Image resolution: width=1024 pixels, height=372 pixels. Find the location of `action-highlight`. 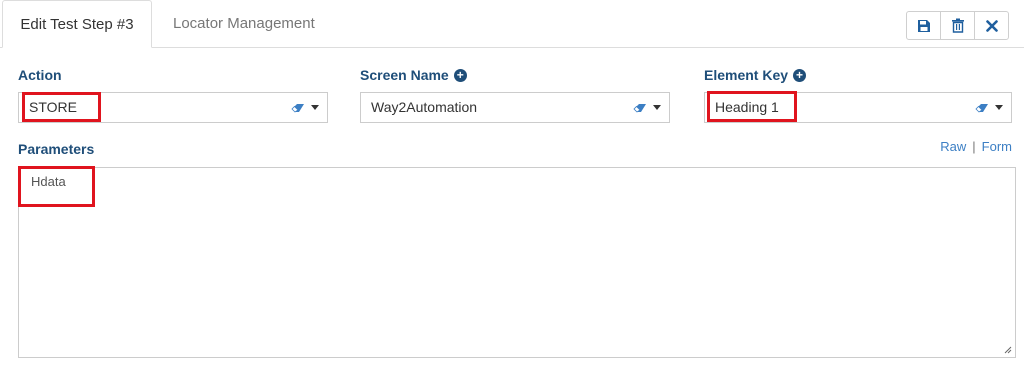

action-highlight is located at coordinates (61, 107).